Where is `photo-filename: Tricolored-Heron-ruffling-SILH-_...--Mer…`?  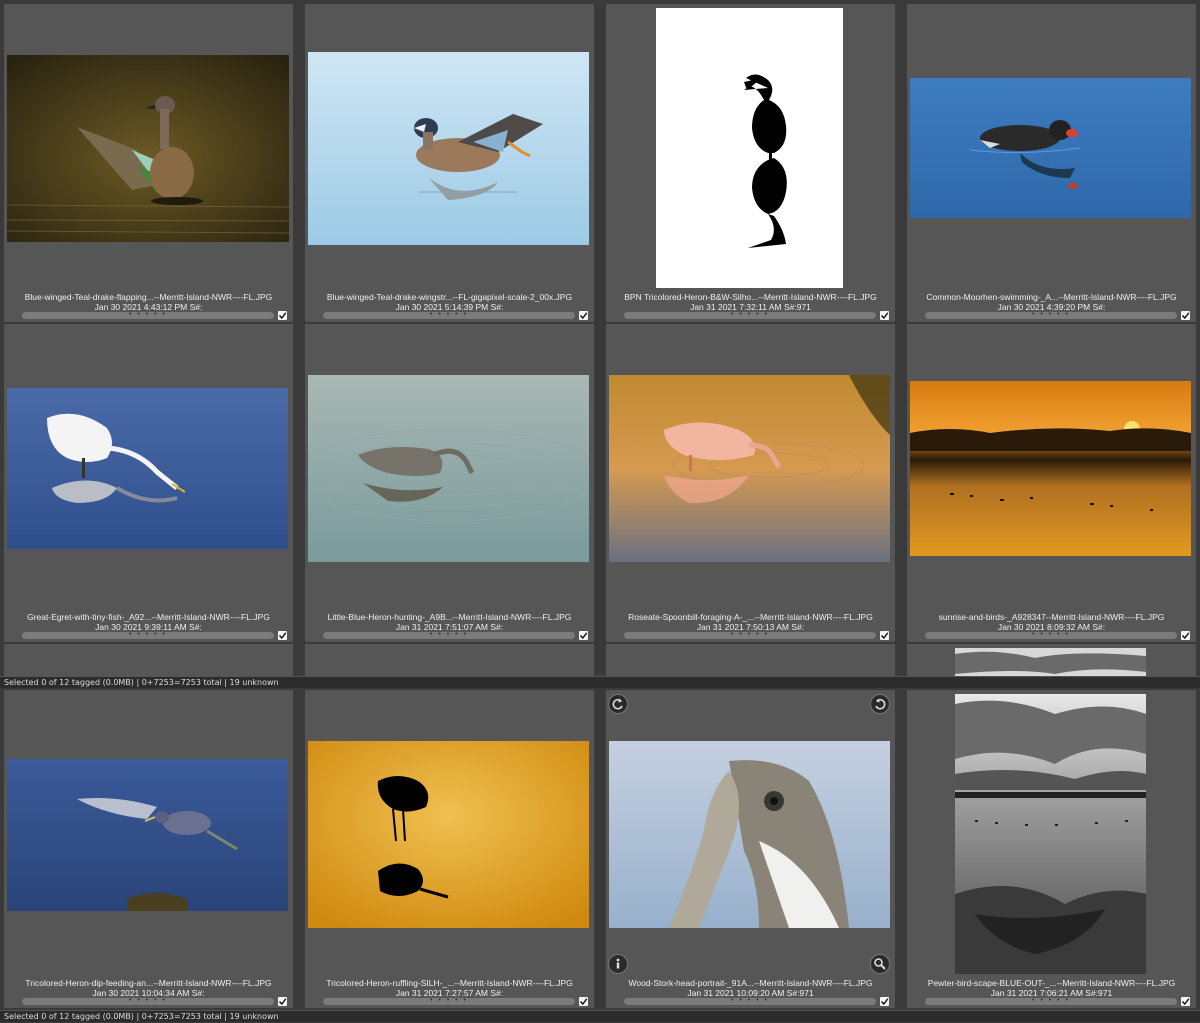 photo-filename: Tricolored-Heron-ruffling-SILH-_...--Mer… is located at coordinates (449, 983).